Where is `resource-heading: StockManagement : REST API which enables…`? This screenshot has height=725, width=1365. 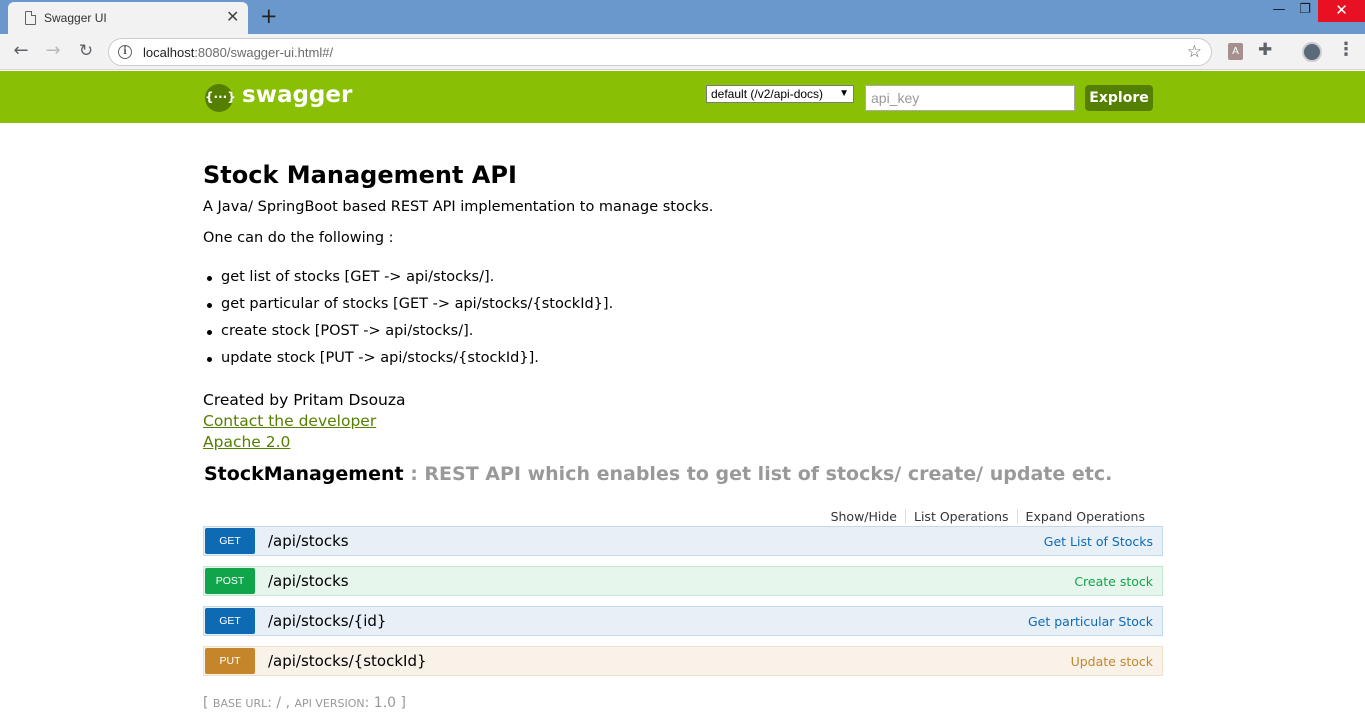
resource-heading: StockManagement : REST API which enables… is located at coordinates (658, 474).